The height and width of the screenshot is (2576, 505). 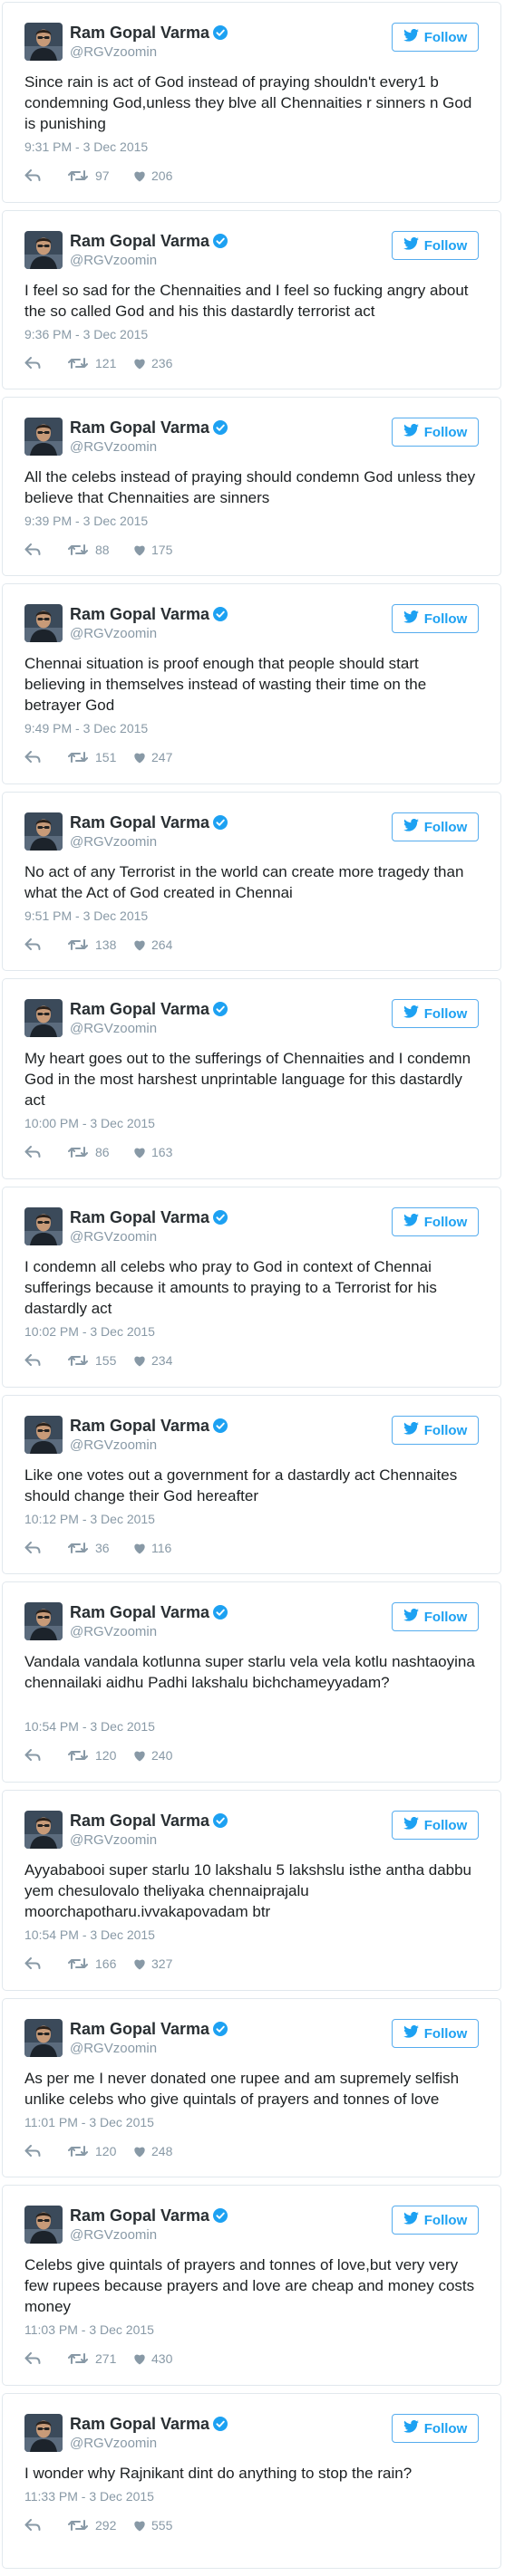 I want to click on tweet-timestamp: 9:39 PM - 3 Dec 2015, so click(x=86, y=521).